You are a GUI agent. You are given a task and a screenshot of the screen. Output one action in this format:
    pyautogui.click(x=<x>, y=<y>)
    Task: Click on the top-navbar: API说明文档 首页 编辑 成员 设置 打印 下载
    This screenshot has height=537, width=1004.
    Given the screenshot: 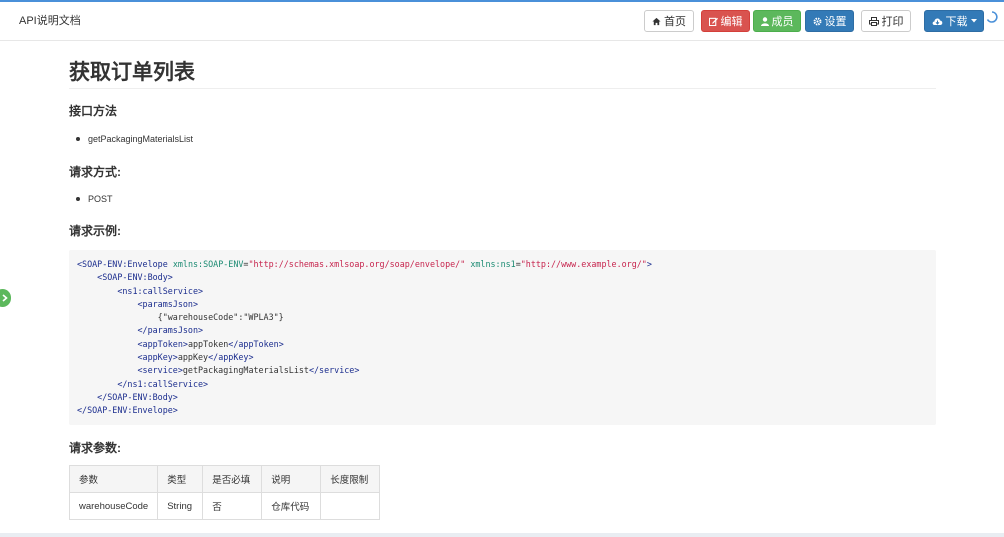 What is the action you would take?
    pyautogui.click(x=502, y=21)
    